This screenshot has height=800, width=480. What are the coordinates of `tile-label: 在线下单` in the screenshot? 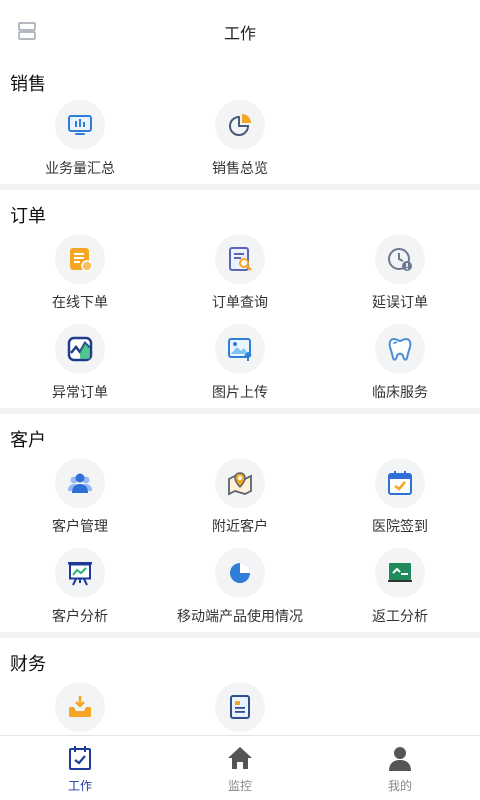 It's located at (80, 303).